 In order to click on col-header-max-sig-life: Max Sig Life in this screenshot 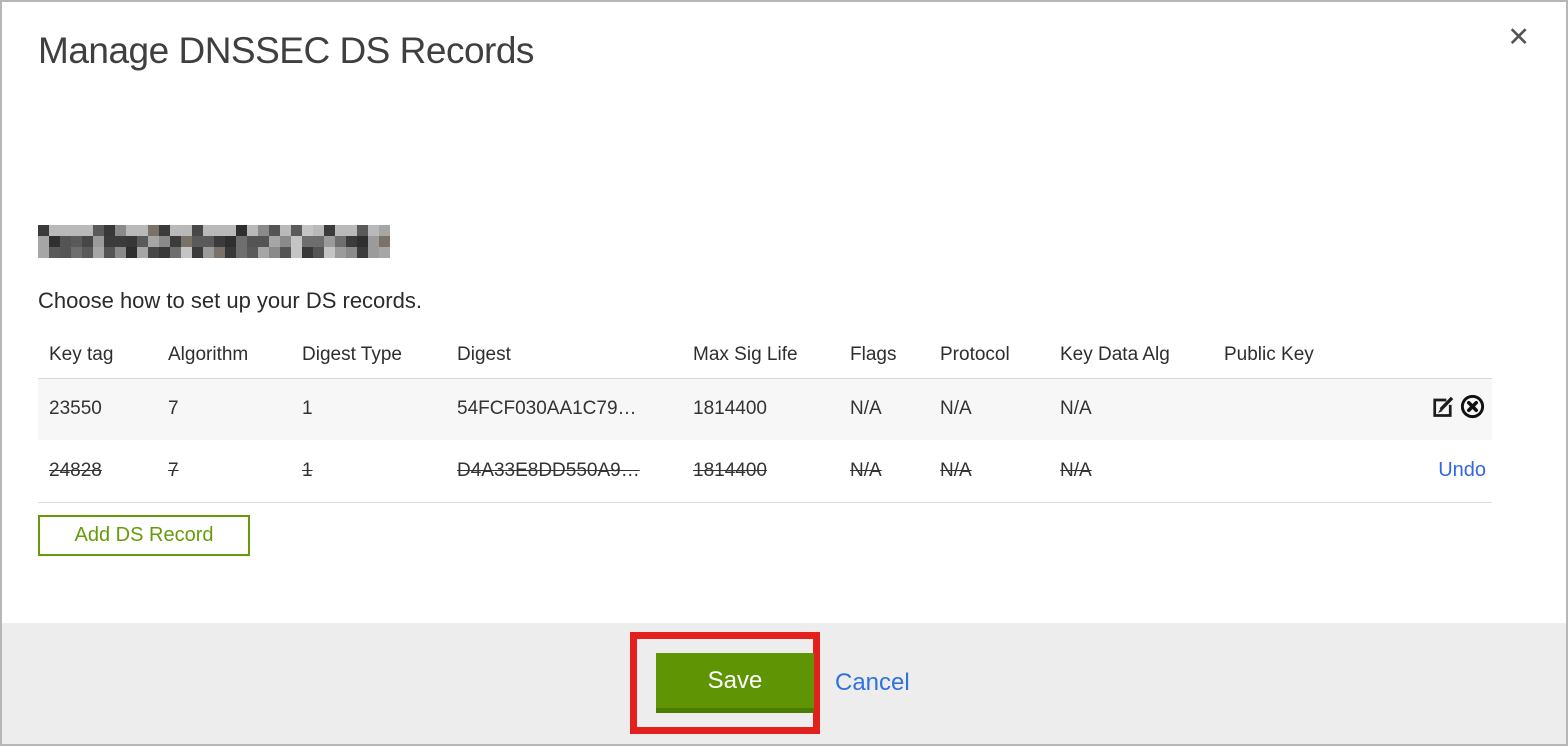, I will do `click(760, 355)`.